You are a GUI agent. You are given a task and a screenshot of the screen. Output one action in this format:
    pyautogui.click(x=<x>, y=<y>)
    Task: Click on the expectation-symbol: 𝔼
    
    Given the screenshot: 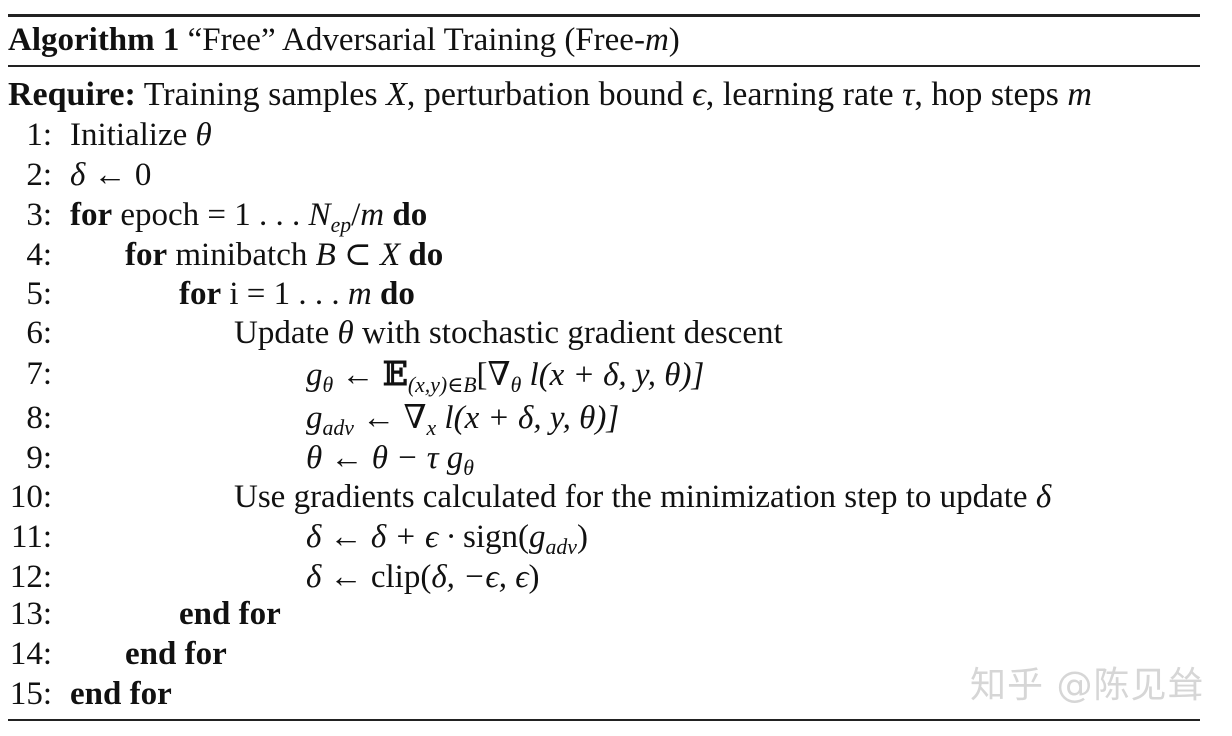 What is the action you would take?
    pyautogui.click(x=395, y=373)
    